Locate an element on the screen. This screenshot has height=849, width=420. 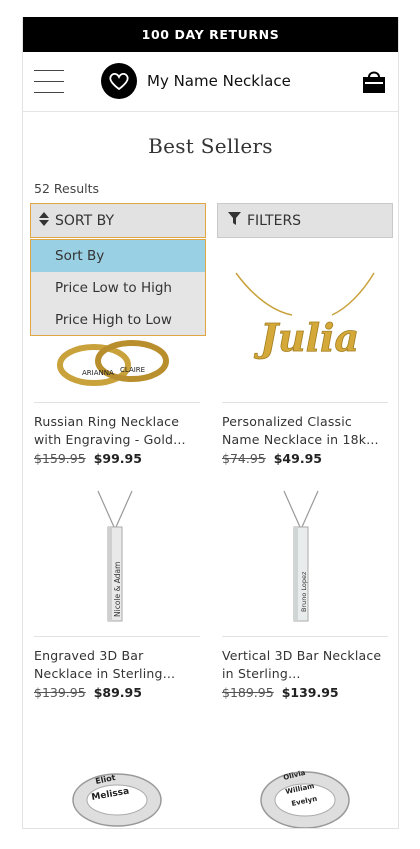
ring-name-2: CLAIRE is located at coordinates (132, 370).